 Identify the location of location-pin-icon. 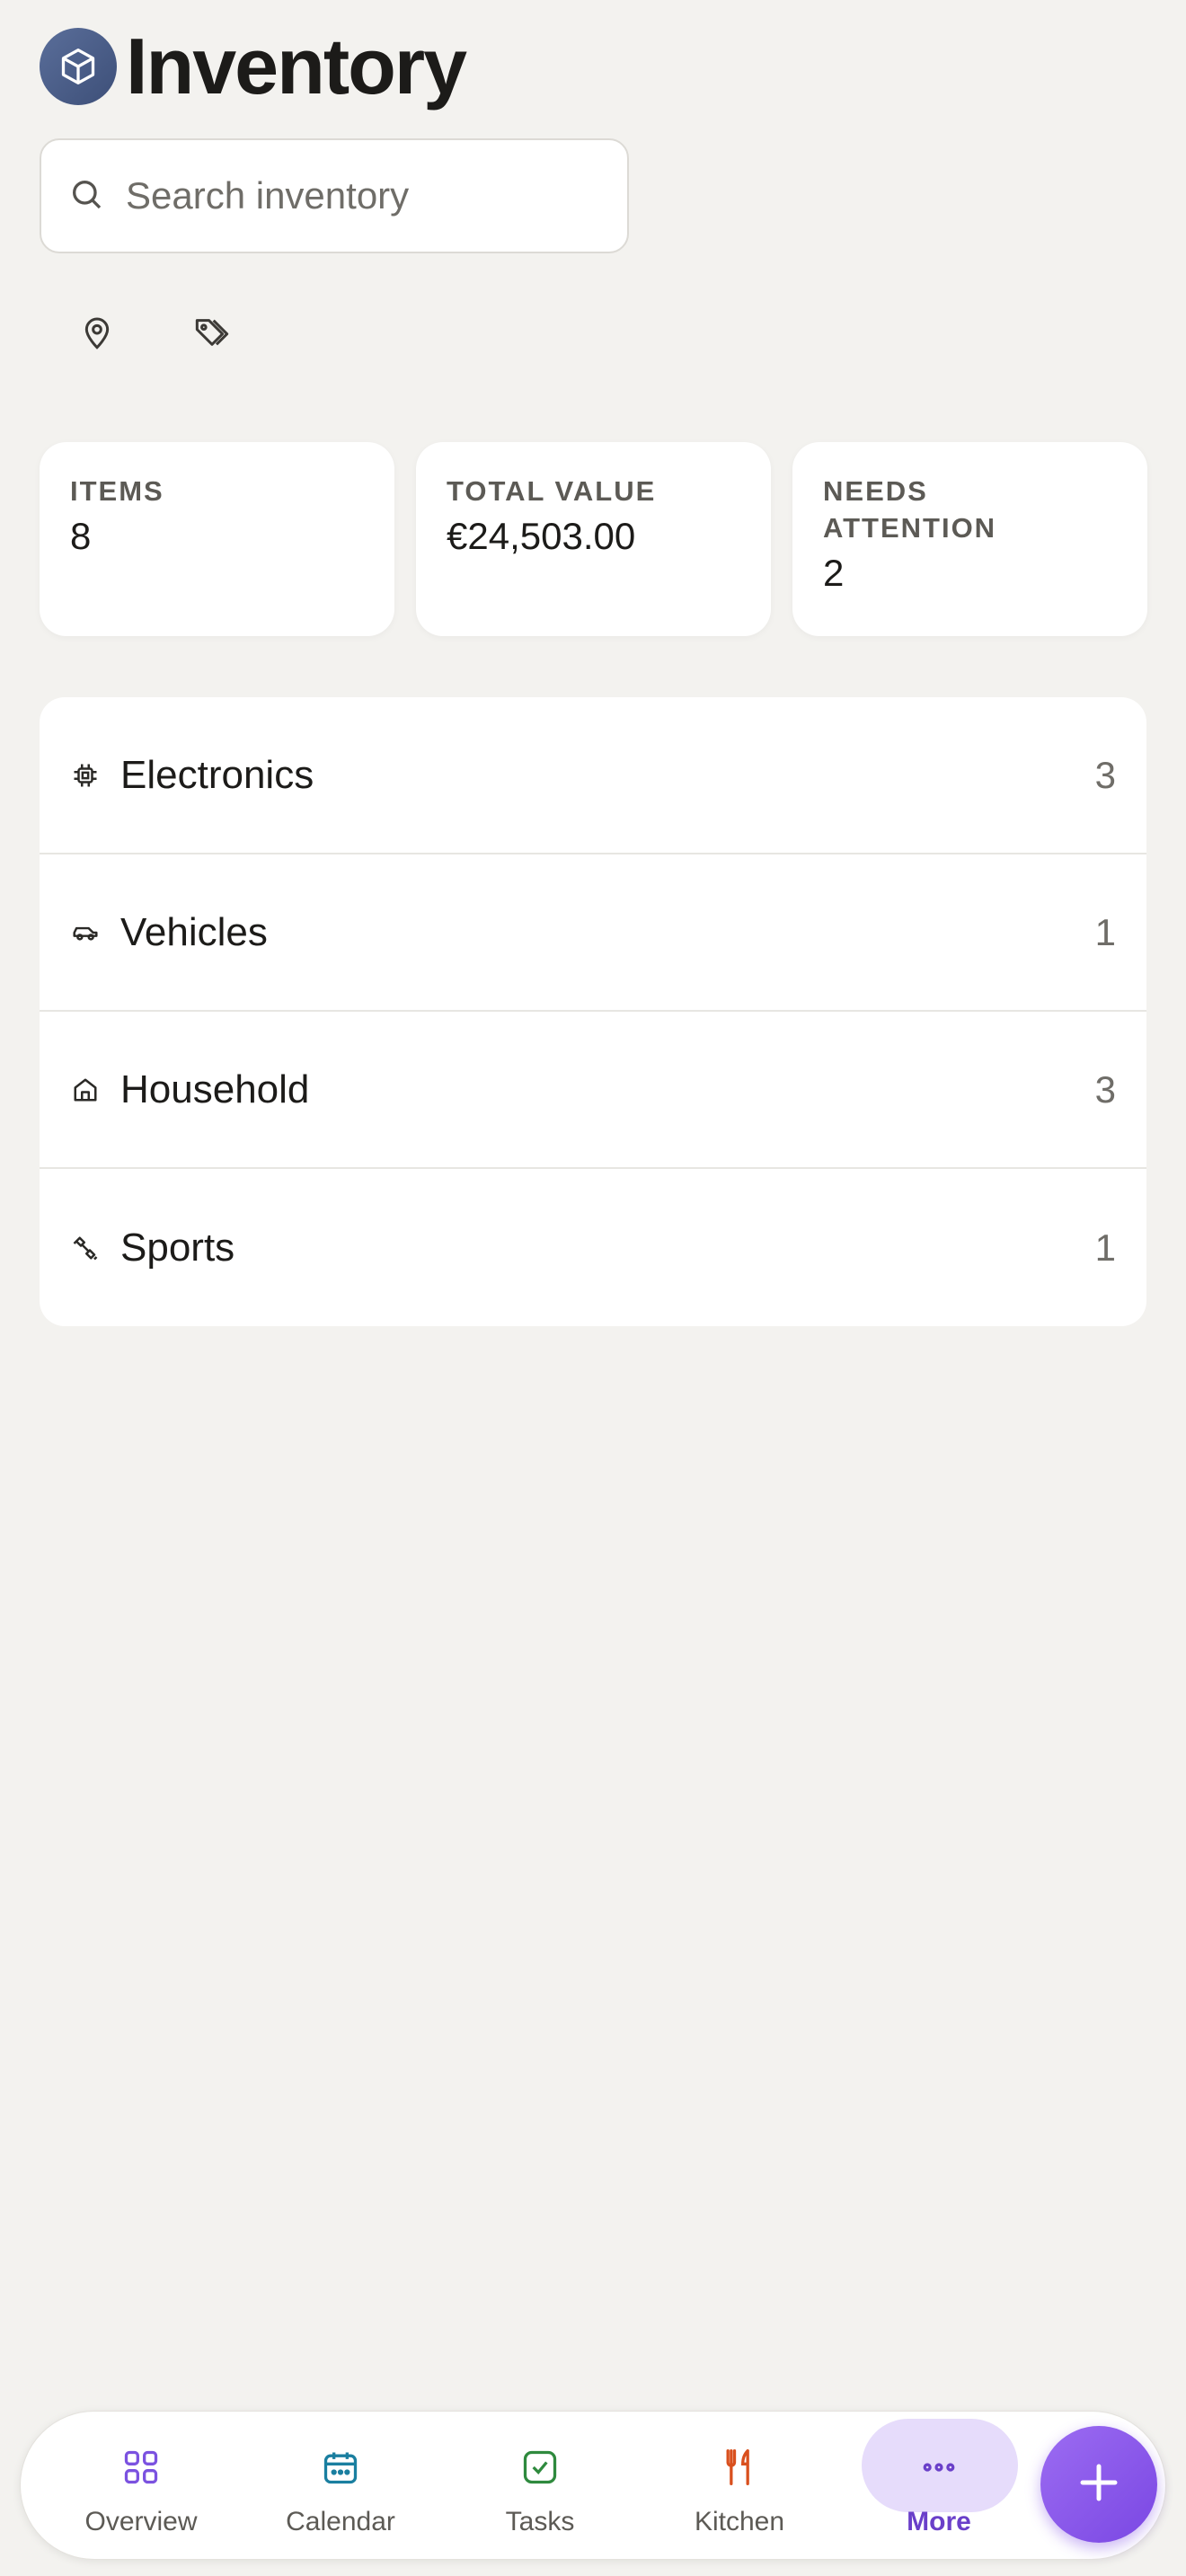
(97, 334).